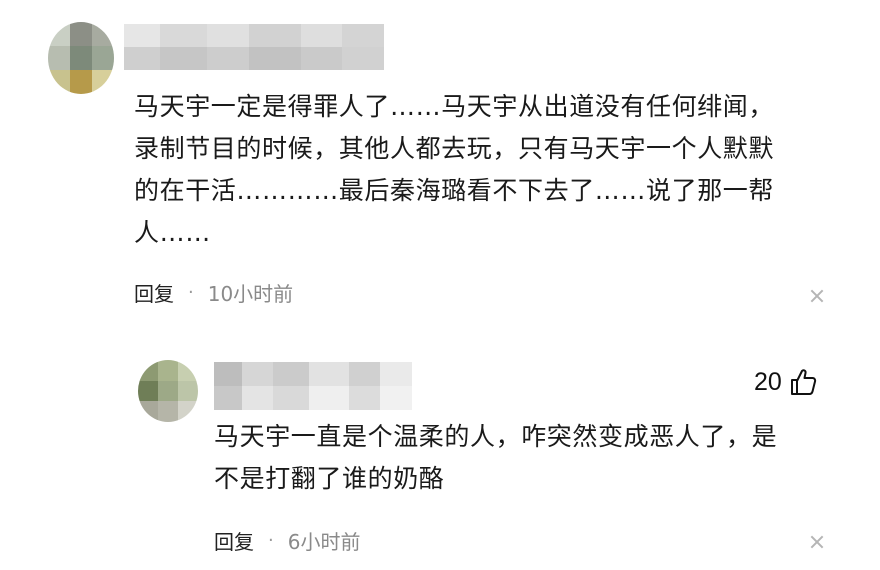 The image size is (880, 570). What do you see at coordinates (250, 293) in the screenshot?
I see `timestamp: 10小时前` at bounding box center [250, 293].